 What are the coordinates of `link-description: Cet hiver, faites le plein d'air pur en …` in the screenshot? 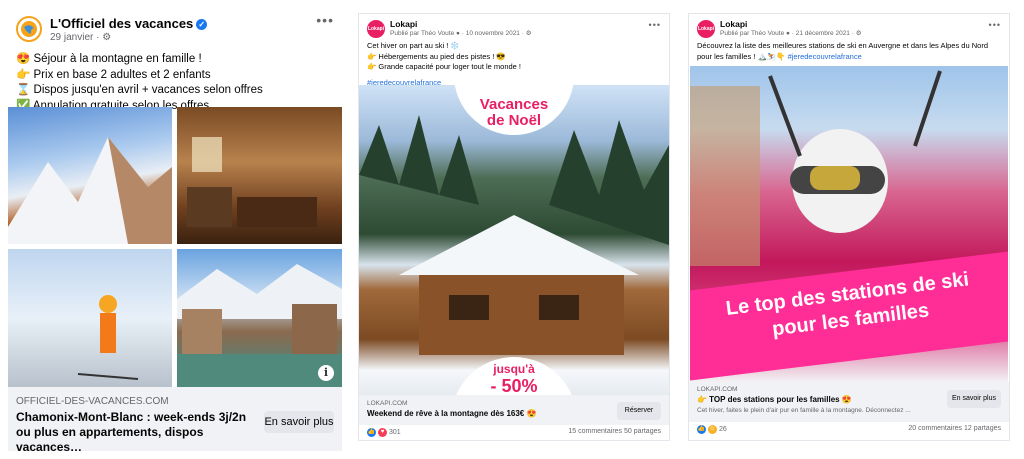 It's located at (804, 410).